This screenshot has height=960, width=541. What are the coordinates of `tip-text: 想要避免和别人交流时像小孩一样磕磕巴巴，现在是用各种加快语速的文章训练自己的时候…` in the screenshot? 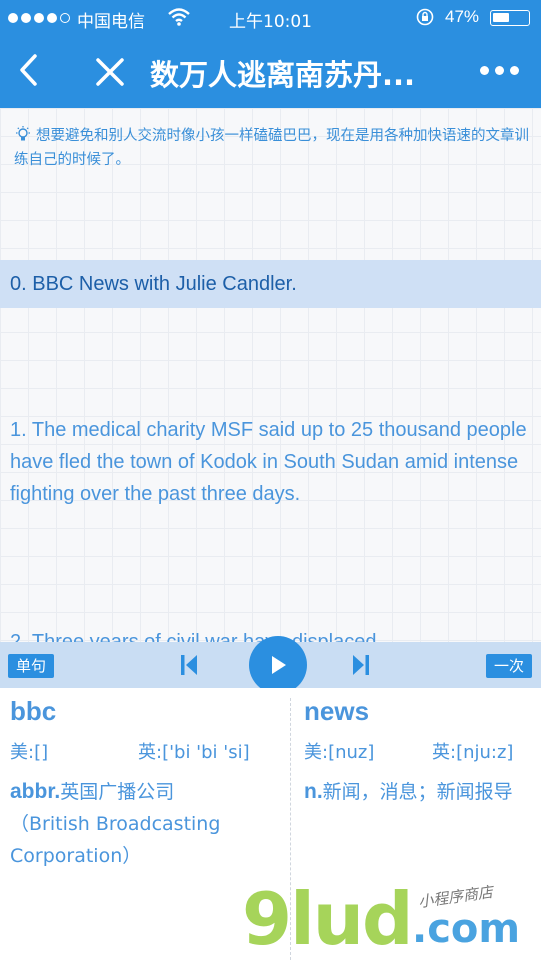 It's located at (271, 148).